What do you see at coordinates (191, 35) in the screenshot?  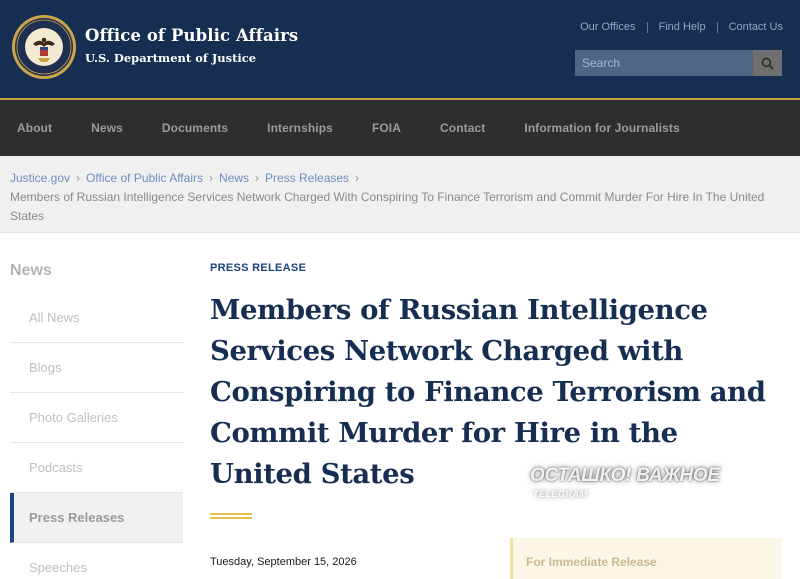 I see `site-title: Office of Public Affairs` at bounding box center [191, 35].